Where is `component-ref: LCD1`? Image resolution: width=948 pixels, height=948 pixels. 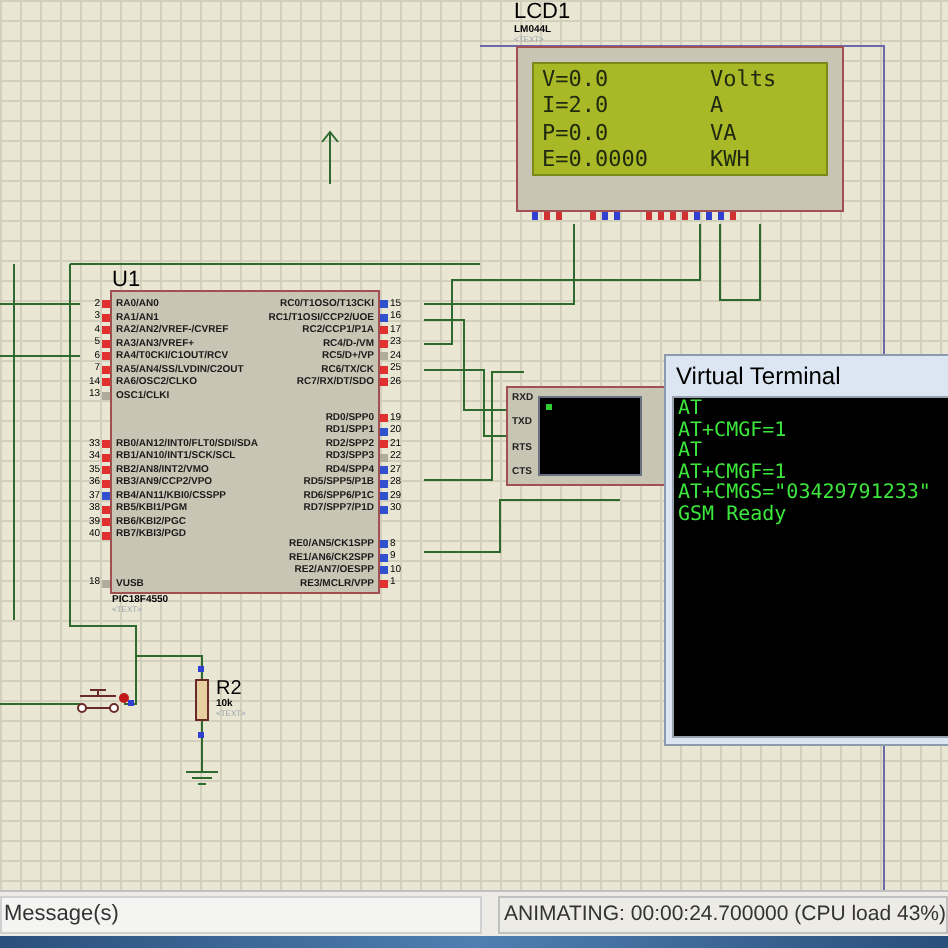 component-ref: LCD1 is located at coordinates (542, 13).